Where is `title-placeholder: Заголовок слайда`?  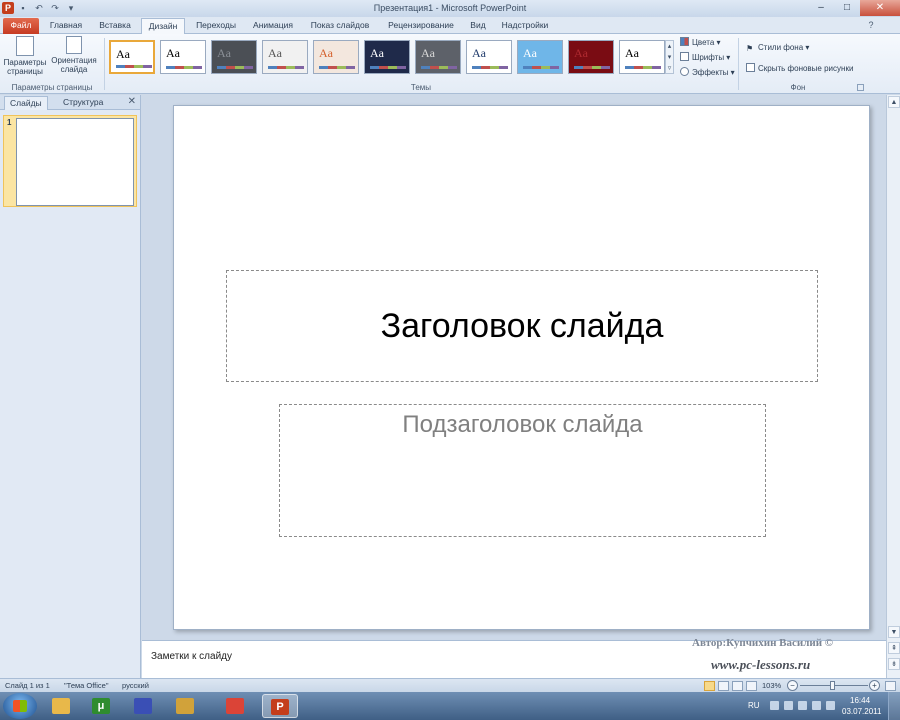 title-placeholder: Заголовок слайда is located at coordinates (522, 326).